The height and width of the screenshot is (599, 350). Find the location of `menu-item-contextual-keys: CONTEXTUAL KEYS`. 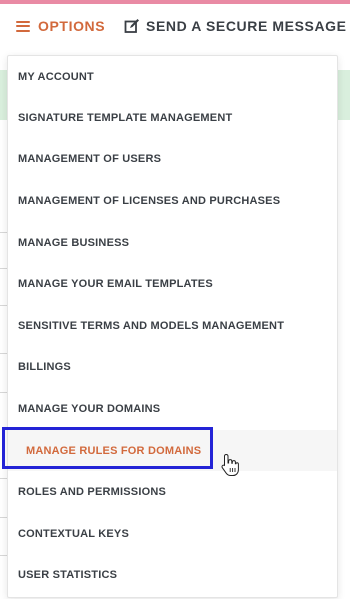

menu-item-contextual-keys: CONTEXTUAL KEYS is located at coordinates (172, 533).